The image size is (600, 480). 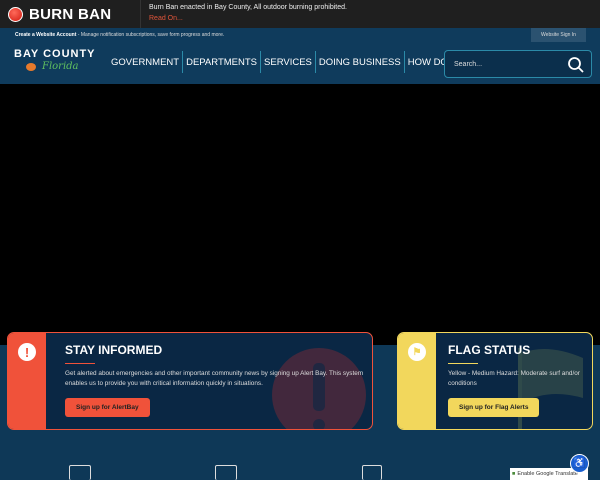 I want to click on burn-ban-badge: BURN BAN, so click(x=70, y=14).